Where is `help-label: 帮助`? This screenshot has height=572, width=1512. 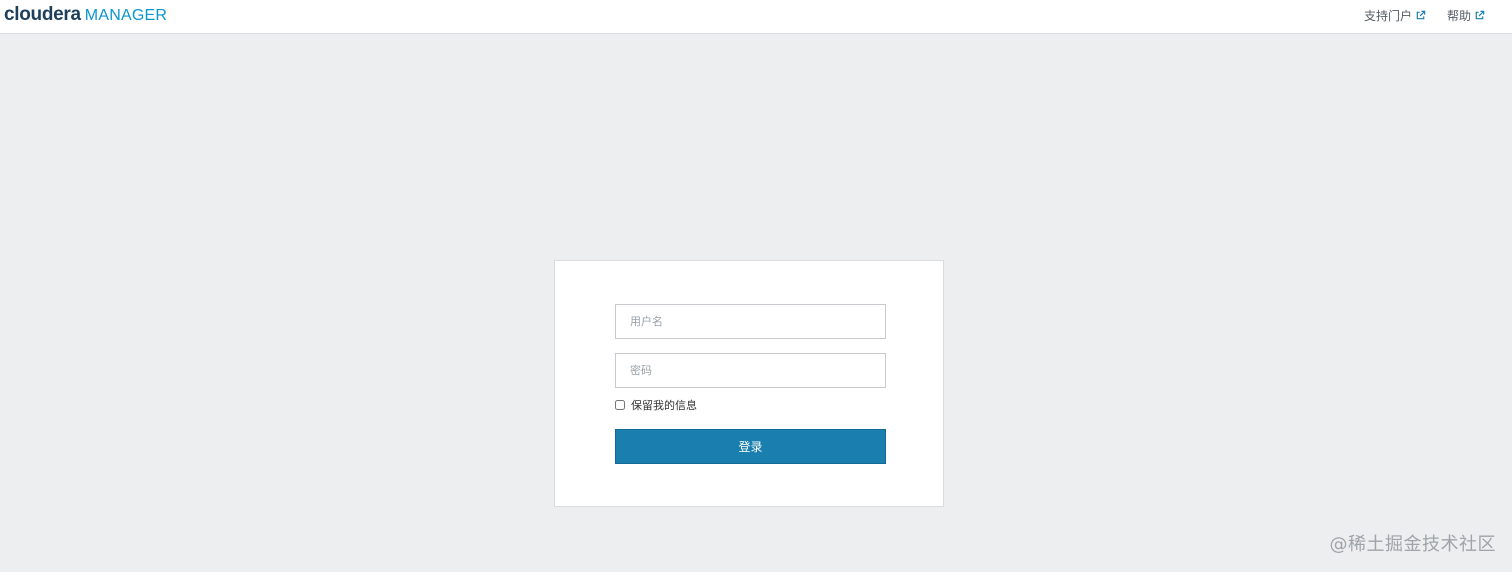 help-label: 帮助 is located at coordinates (1459, 16).